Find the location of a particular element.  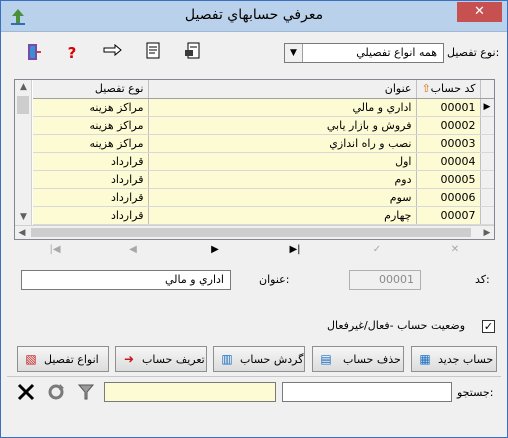

scroll-left-icon: ◀ is located at coordinates (22, 232).